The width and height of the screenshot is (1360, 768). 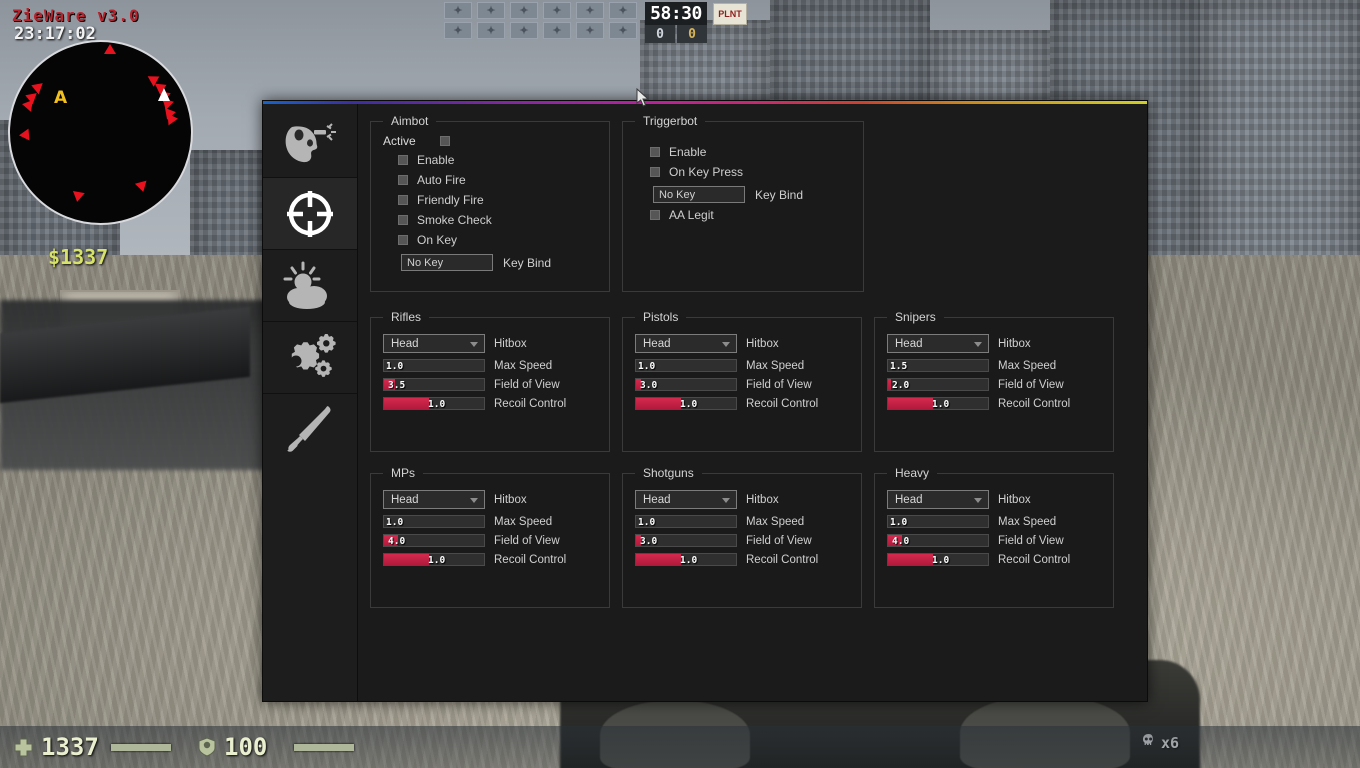 I want to click on triggerbot-enable-checkbox, so click(x=655, y=152).